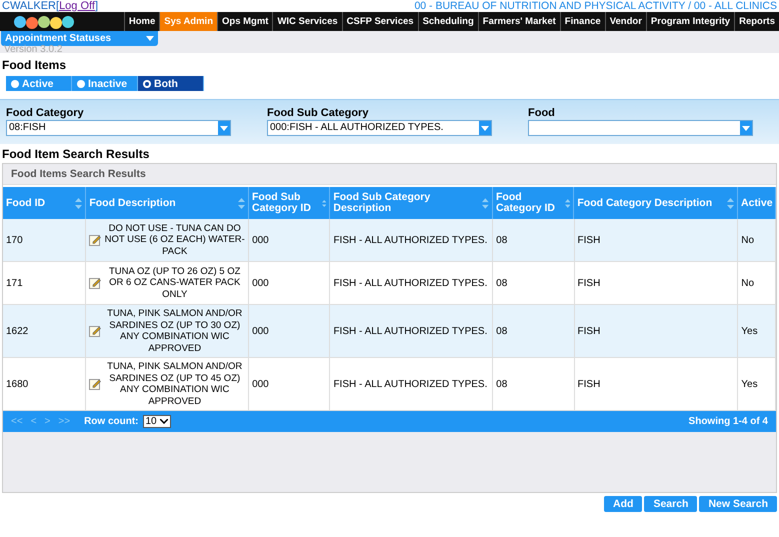 The width and height of the screenshot is (779, 537). Describe the element at coordinates (77, 6) in the screenshot. I see `log-off-link: Log Off` at that location.